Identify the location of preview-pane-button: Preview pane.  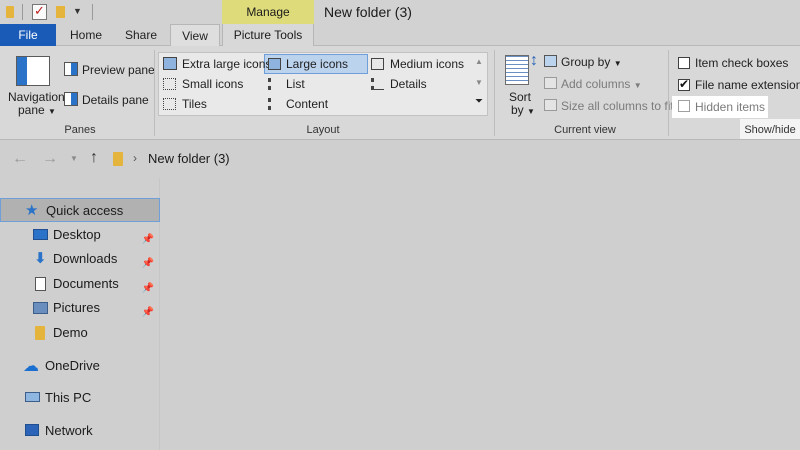
(118, 70).